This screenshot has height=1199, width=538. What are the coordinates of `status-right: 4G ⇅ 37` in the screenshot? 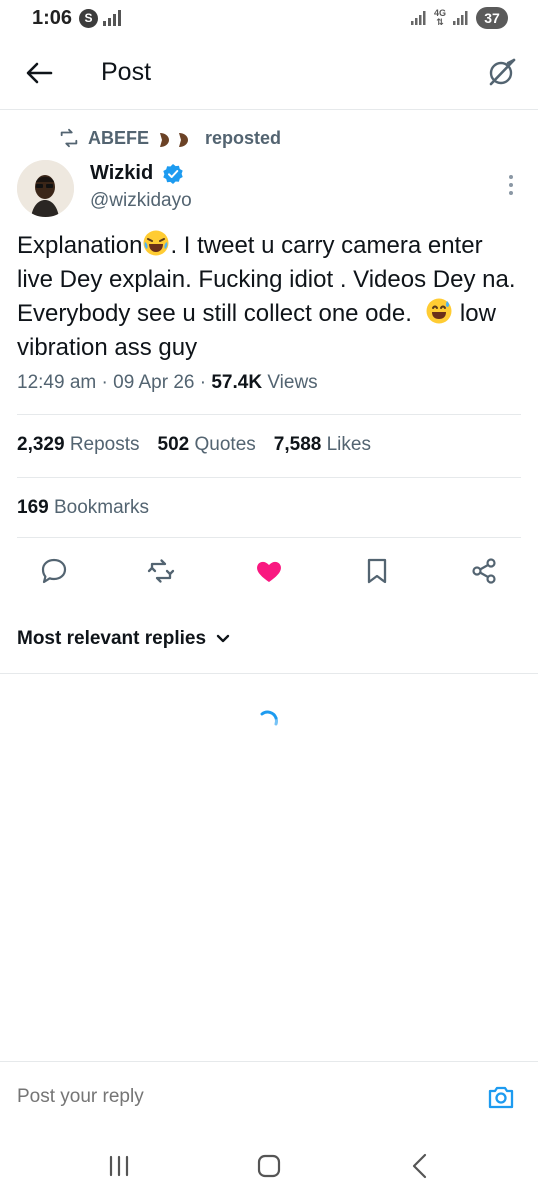 It's located at (459, 18).